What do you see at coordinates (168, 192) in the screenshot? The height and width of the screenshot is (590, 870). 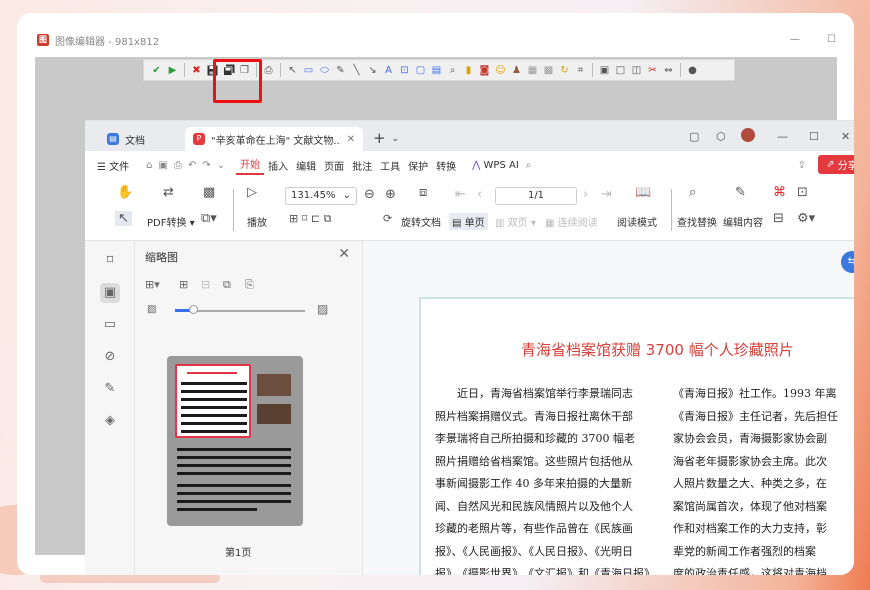 I see `pdf-convert-icon: ⇄` at bounding box center [168, 192].